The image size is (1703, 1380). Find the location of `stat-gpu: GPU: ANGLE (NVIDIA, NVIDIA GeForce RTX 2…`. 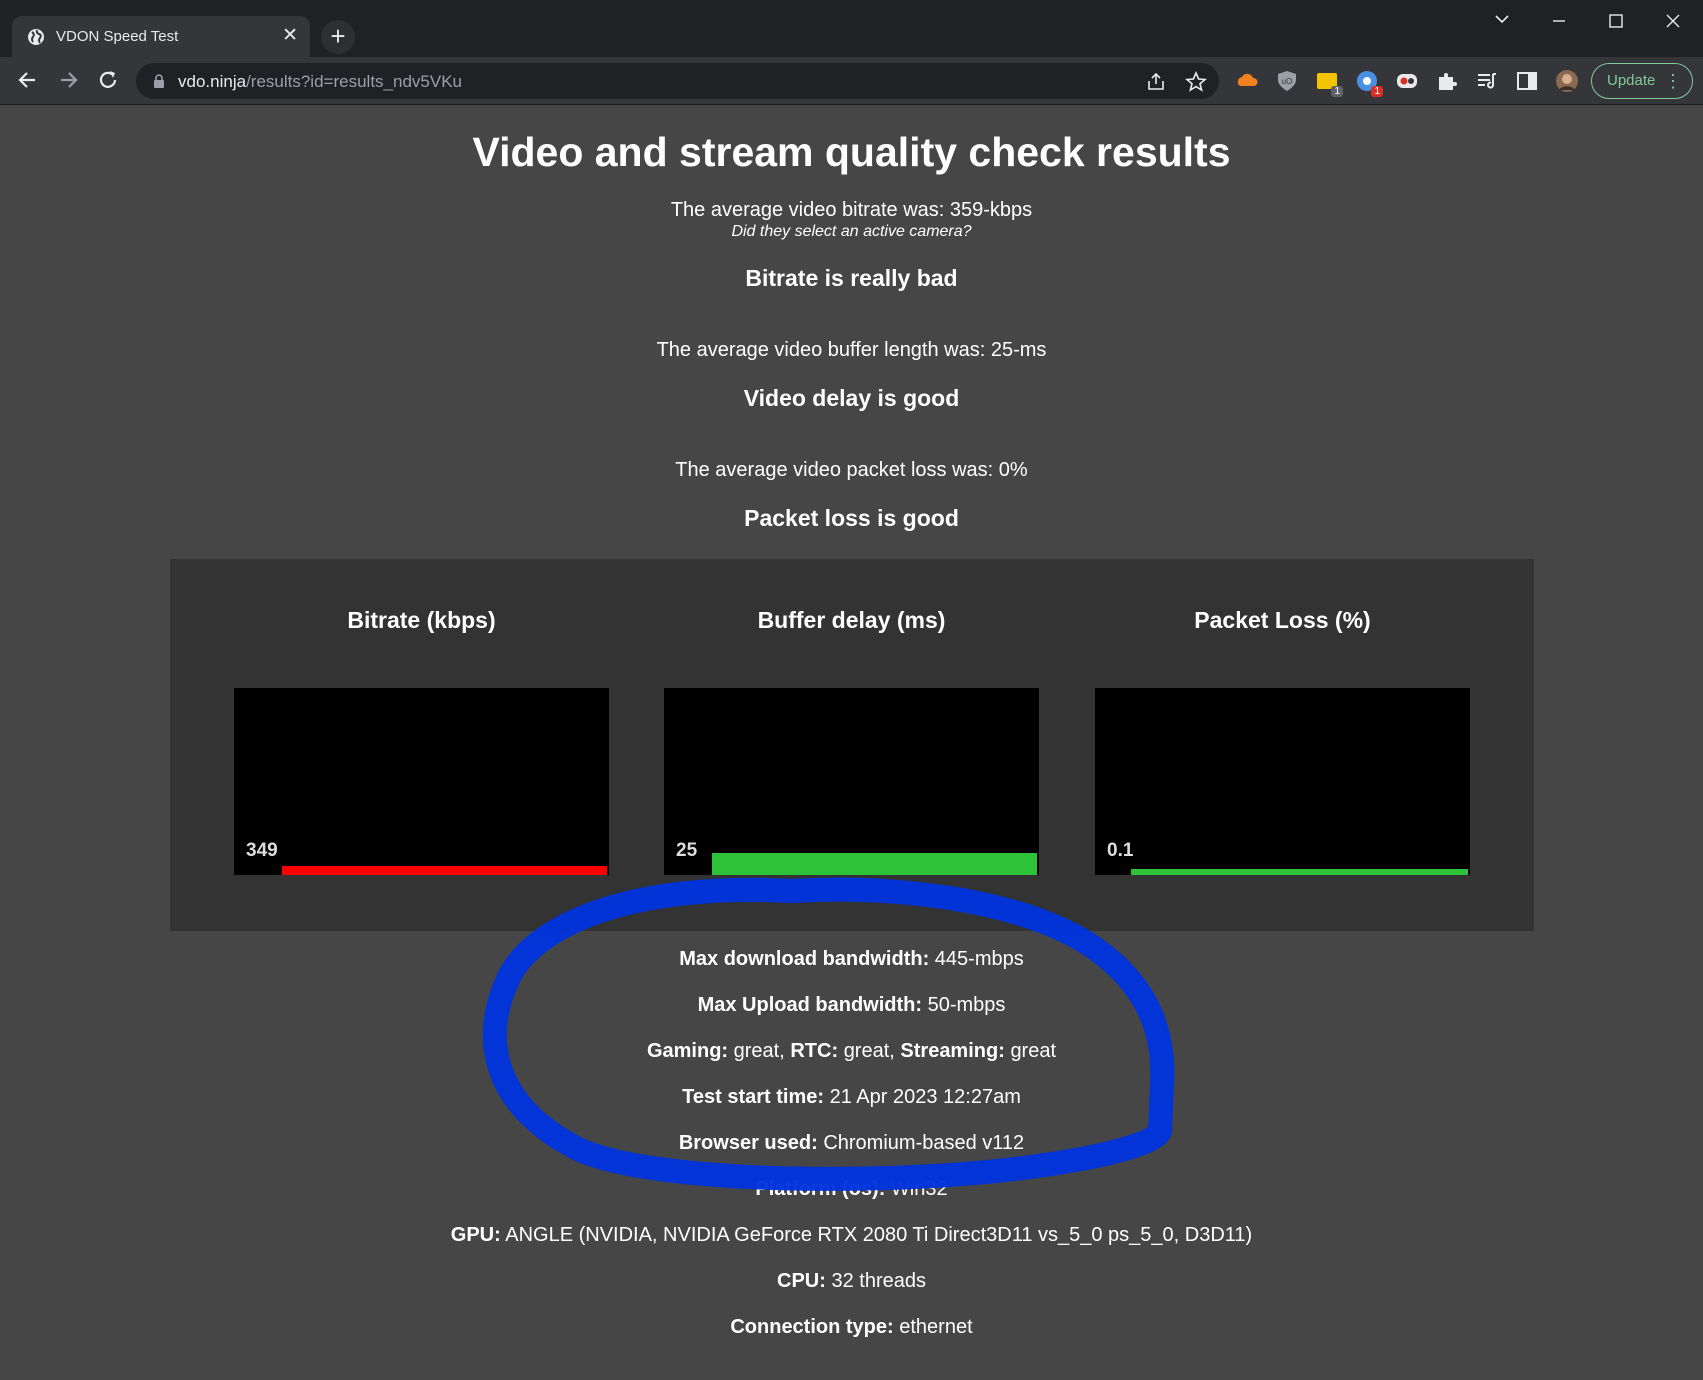

stat-gpu: GPU: ANGLE (NVIDIA, NVIDIA GeForce RTX 2… is located at coordinates (851, 1235).